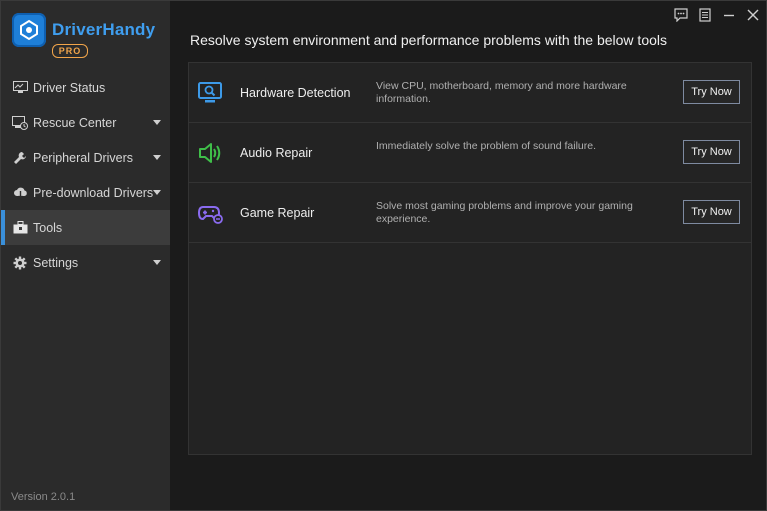  I want to click on tool-title: Hardware Detection, so click(295, 93).